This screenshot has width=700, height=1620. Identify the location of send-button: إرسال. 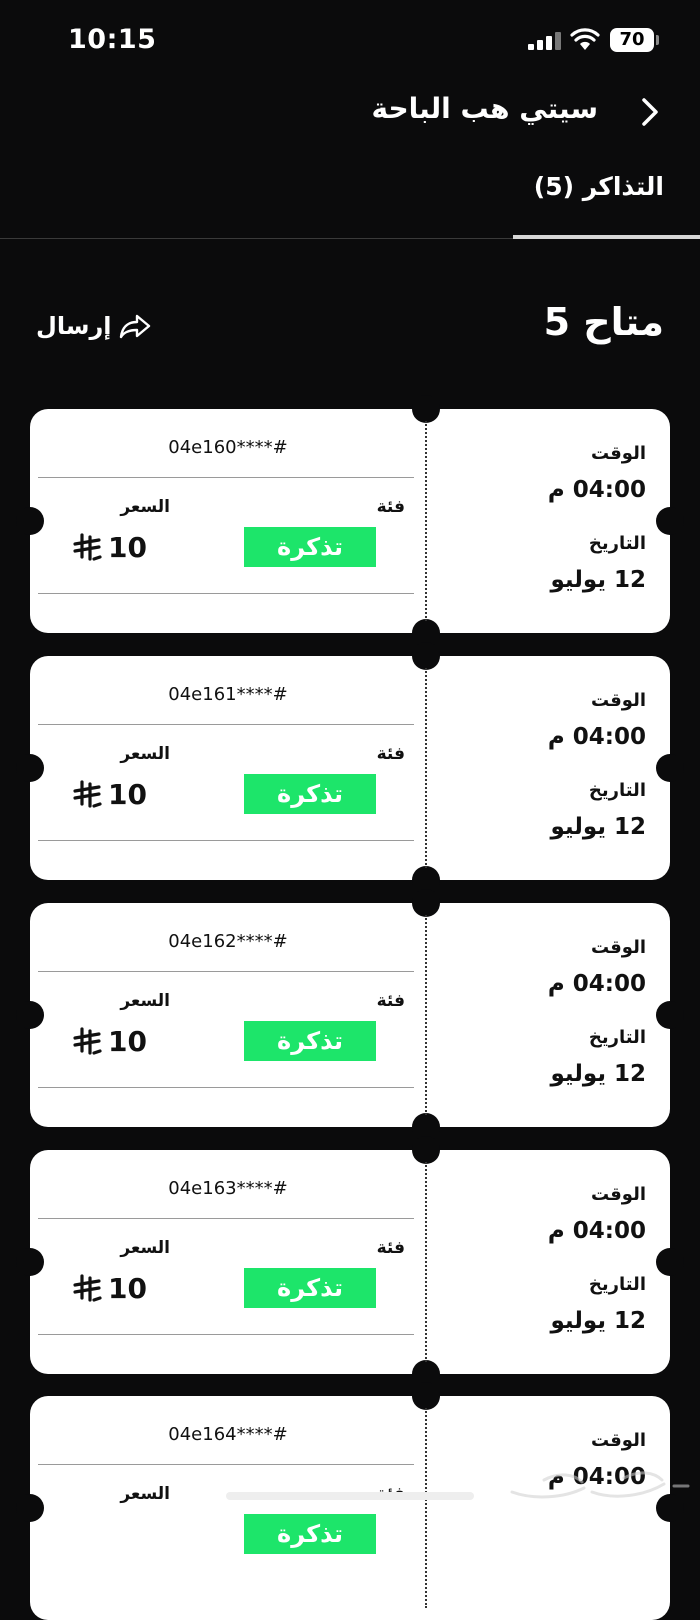
(93, 326).